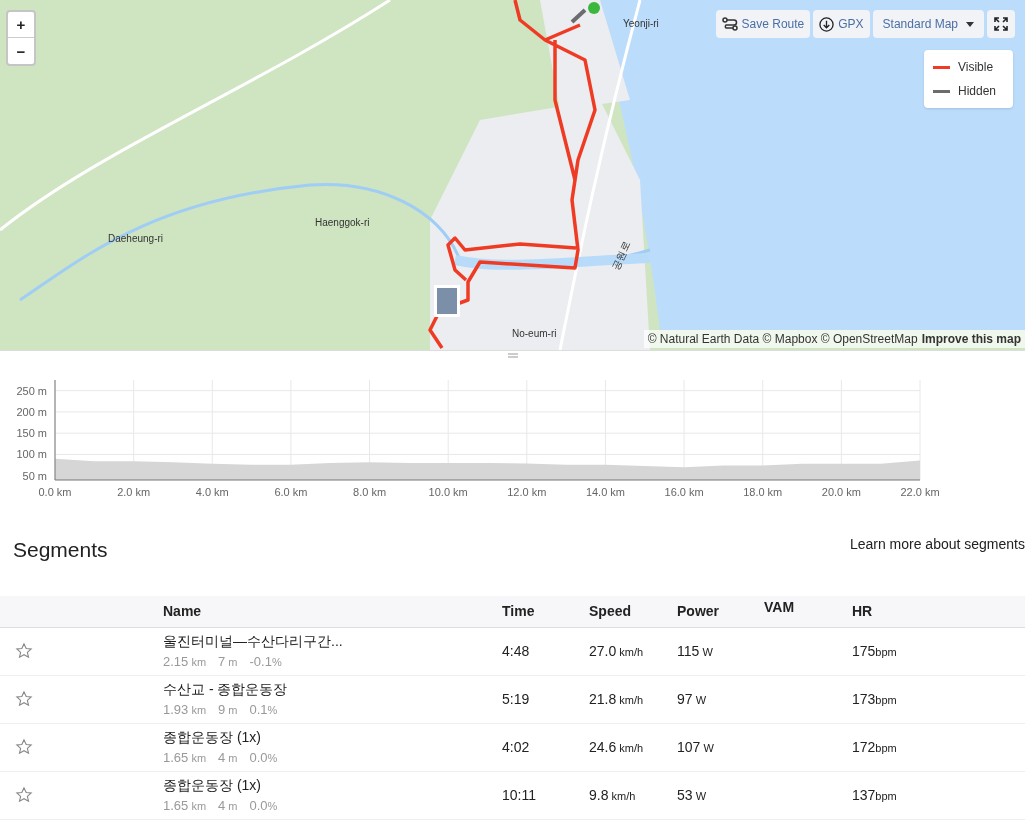 This screenshot has width=1025, height=821. What do you see at coordinates (920, 492) in the screenshot?
I see `x-tick-label: 22.0 km` at bounding box center [920, 492].